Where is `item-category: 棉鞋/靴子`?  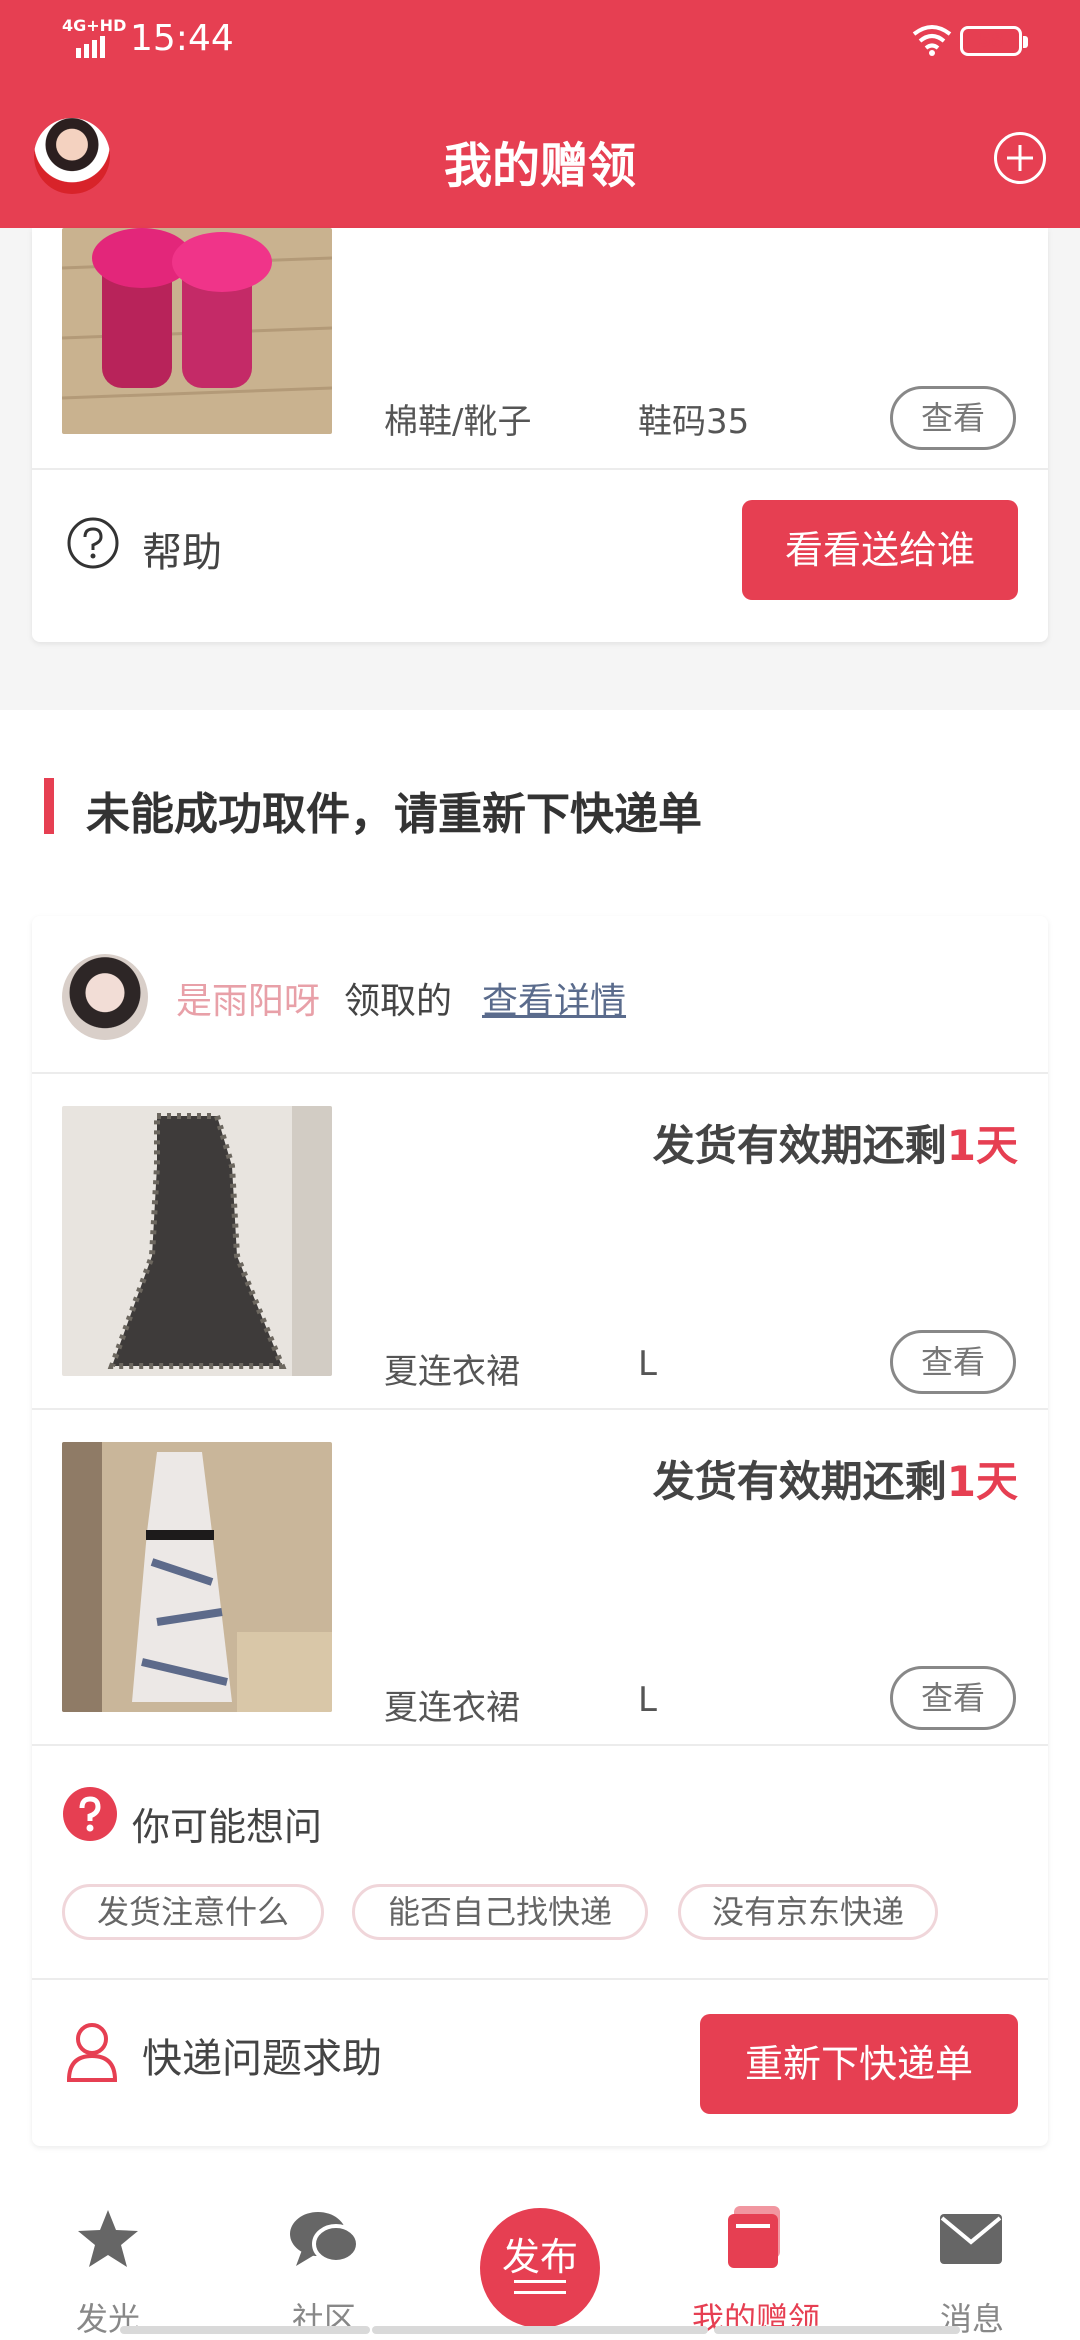 item-category: 棉鞋/靴子 is located at coordinates (458, 422).